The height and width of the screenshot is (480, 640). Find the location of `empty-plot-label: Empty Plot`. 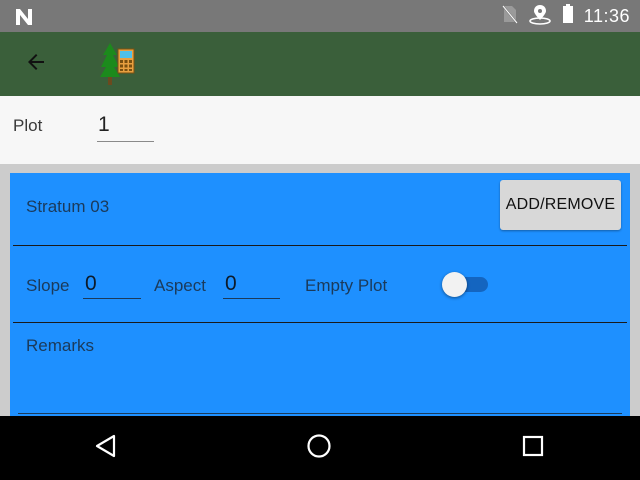

empty-plot-label: Empty Plot is located at coordinates (346, 285).